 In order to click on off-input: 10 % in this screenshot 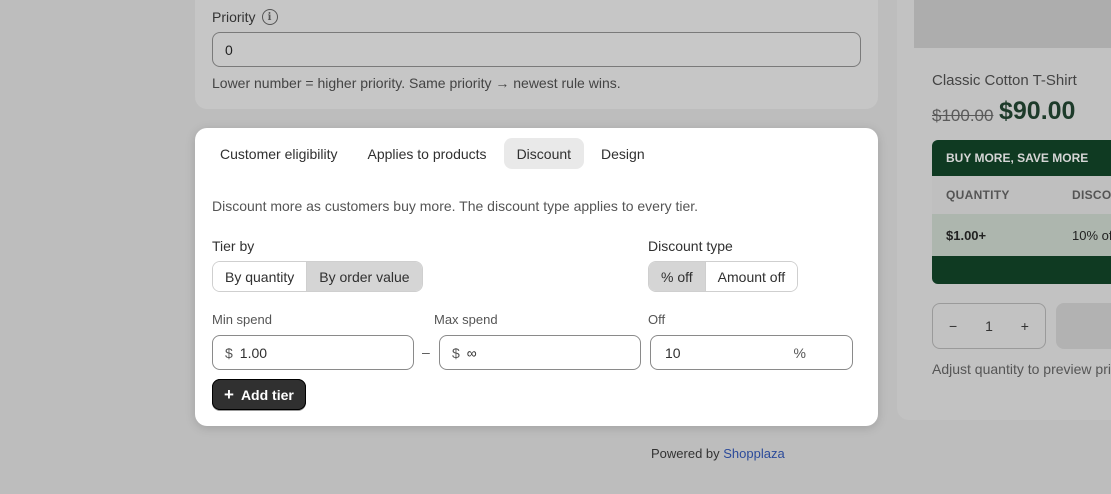, I will do `click(751, 352)`.